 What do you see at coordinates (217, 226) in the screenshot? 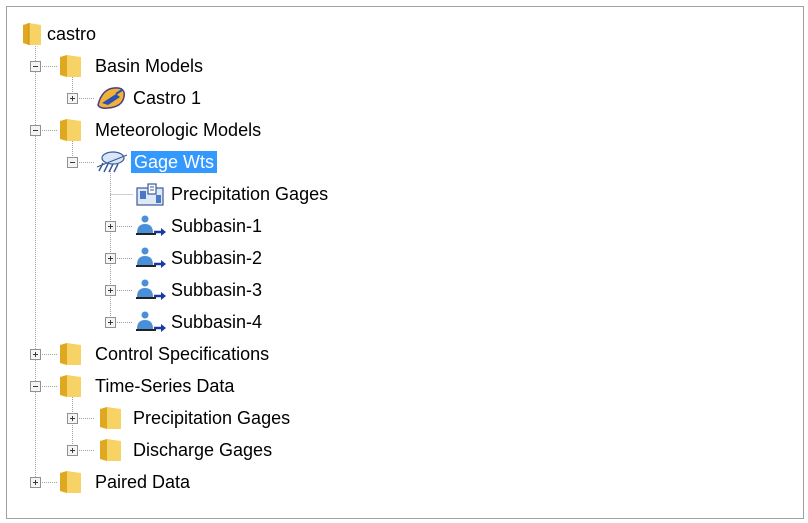
I see `tree-node-label: Subbasin-1` at bounding box center [217, 226].